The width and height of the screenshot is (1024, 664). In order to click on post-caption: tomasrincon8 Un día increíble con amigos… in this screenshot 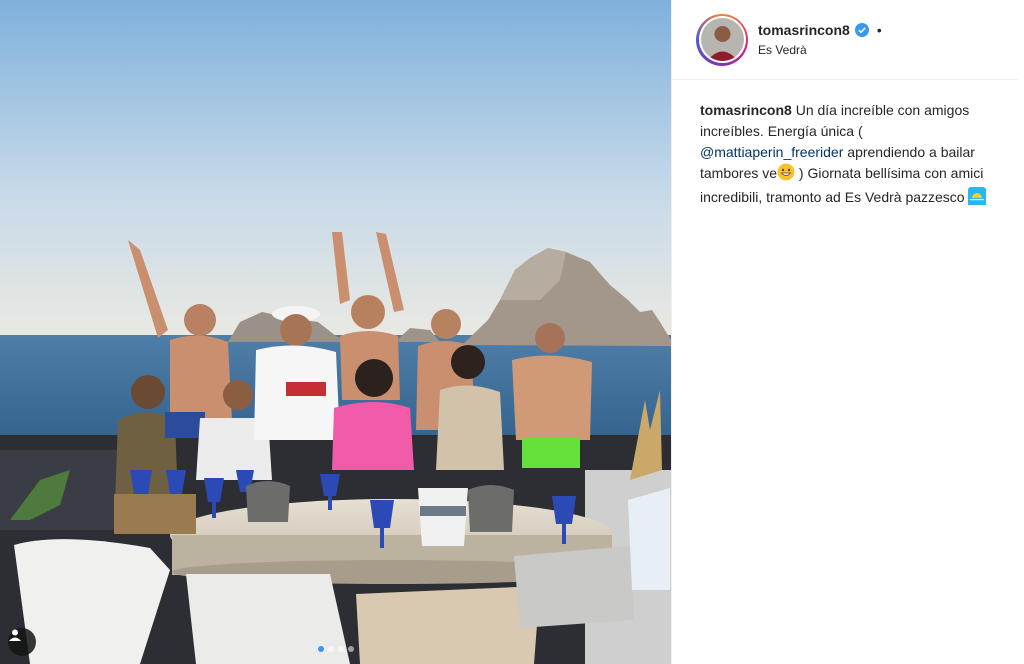, I will do `click(848, 145)`.